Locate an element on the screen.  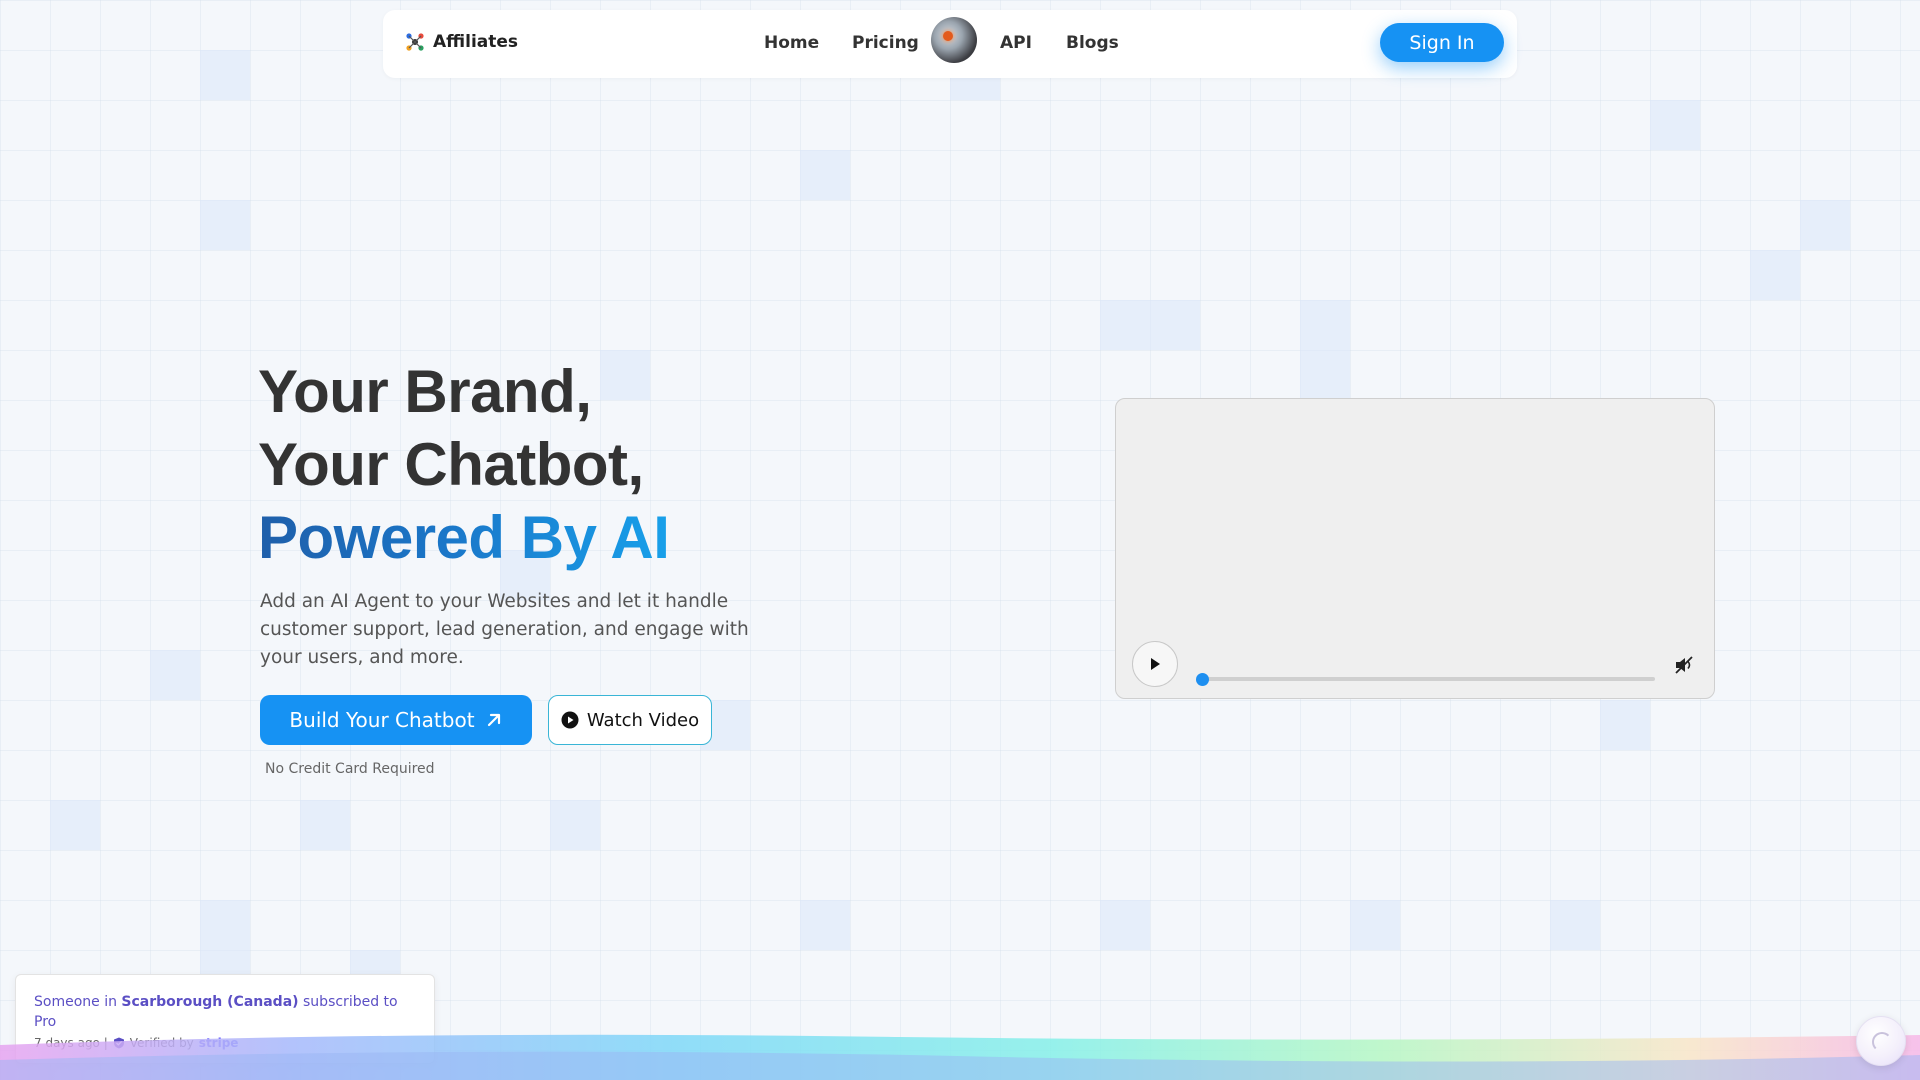
robot-avatar is located at coordinates (954, 40).